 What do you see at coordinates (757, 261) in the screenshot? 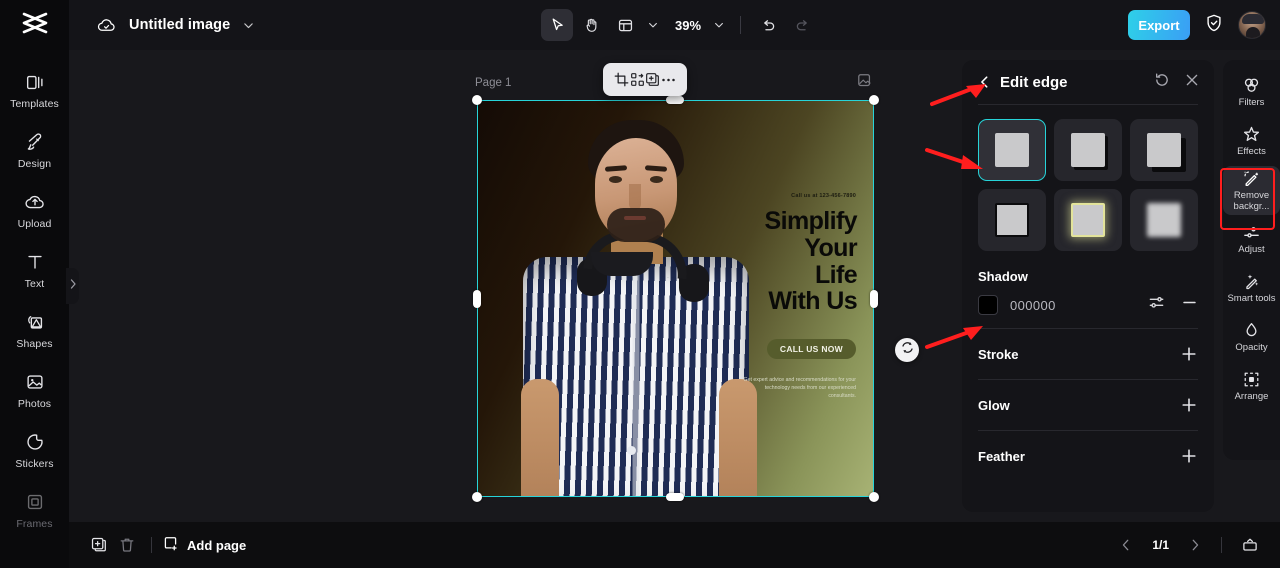
I see `poster-headline: Simplify Your Life With Us` at bounding box center [757, 261].